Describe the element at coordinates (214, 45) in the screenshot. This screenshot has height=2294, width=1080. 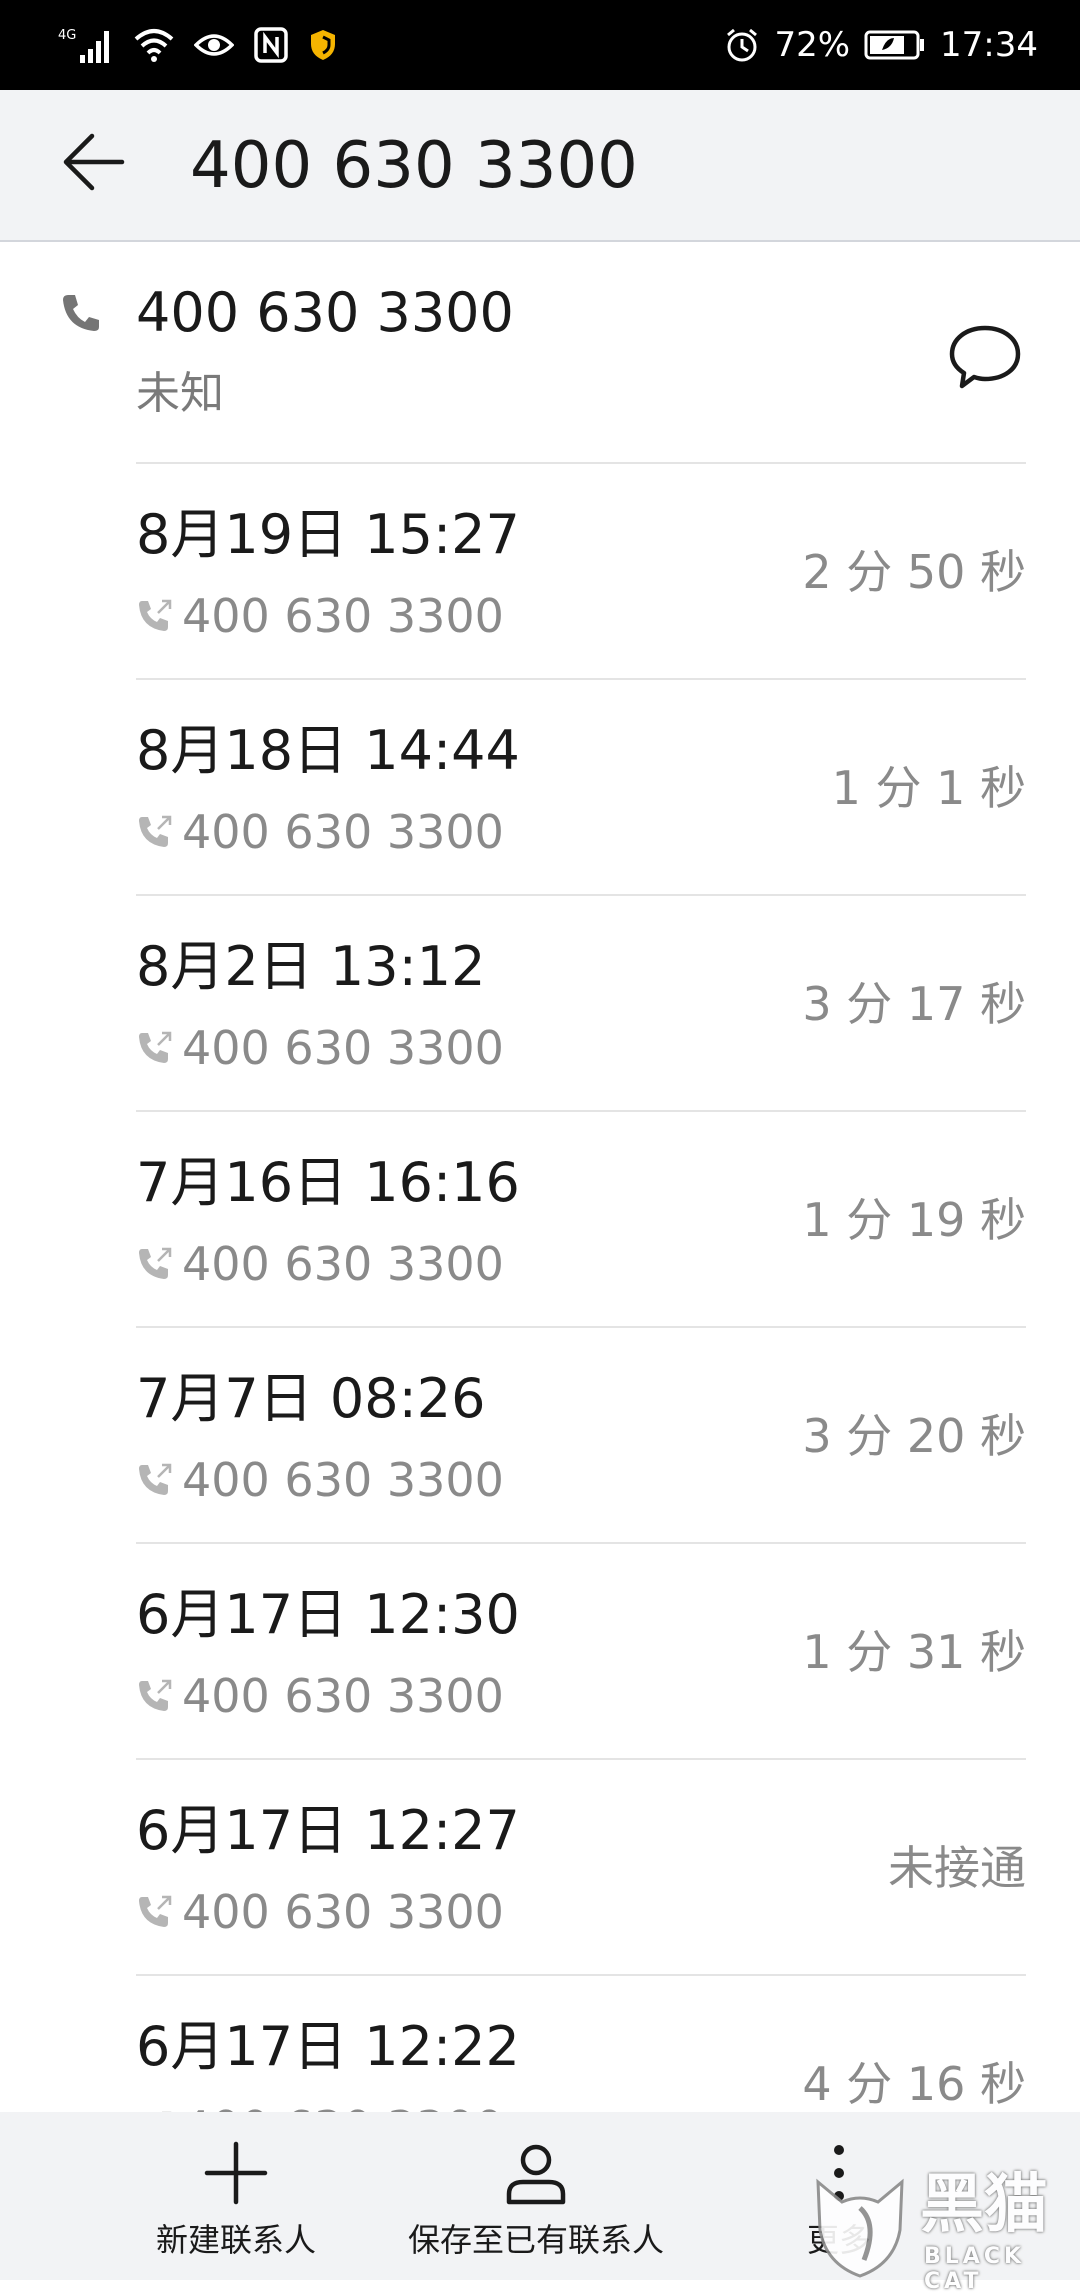
I see `eye-comfort-icon` at that location.